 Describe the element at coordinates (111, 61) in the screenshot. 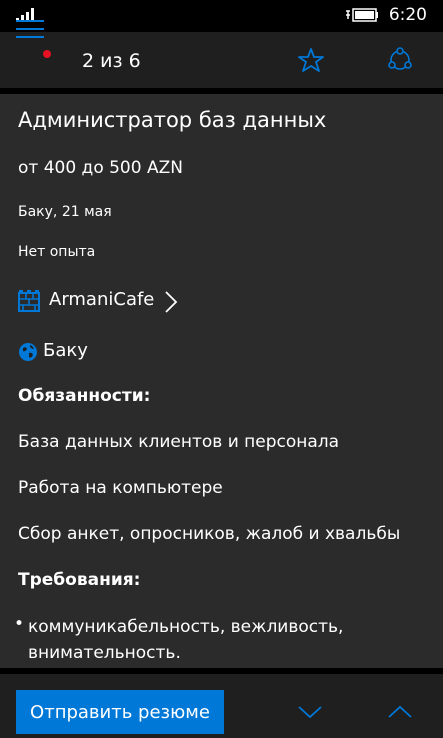

I see `vacancy-counter: 2 из 6` at that location.